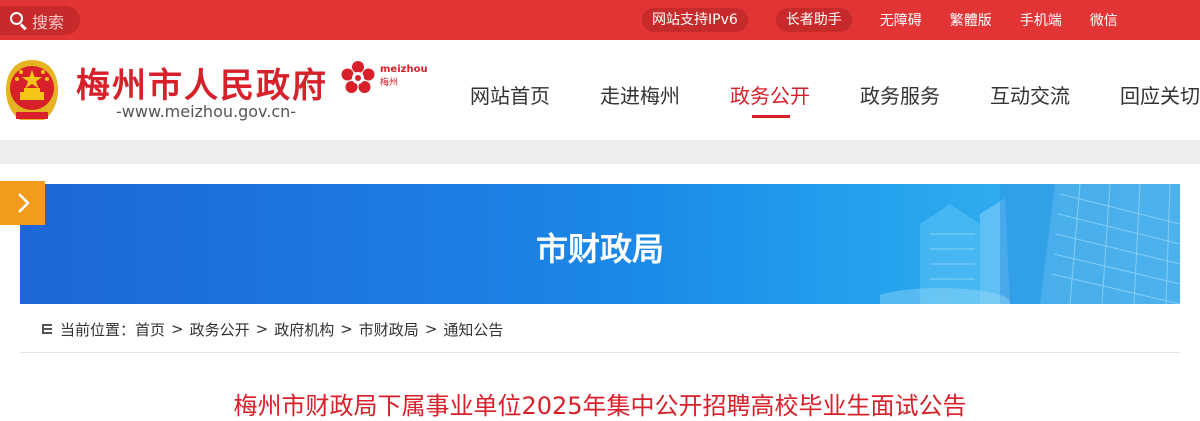 This screenshot has height=421, width=1200. What do you see at coordinates (600, 152) in the screenshot?
I see `header-divider-band` at bounding box center [600, 152].